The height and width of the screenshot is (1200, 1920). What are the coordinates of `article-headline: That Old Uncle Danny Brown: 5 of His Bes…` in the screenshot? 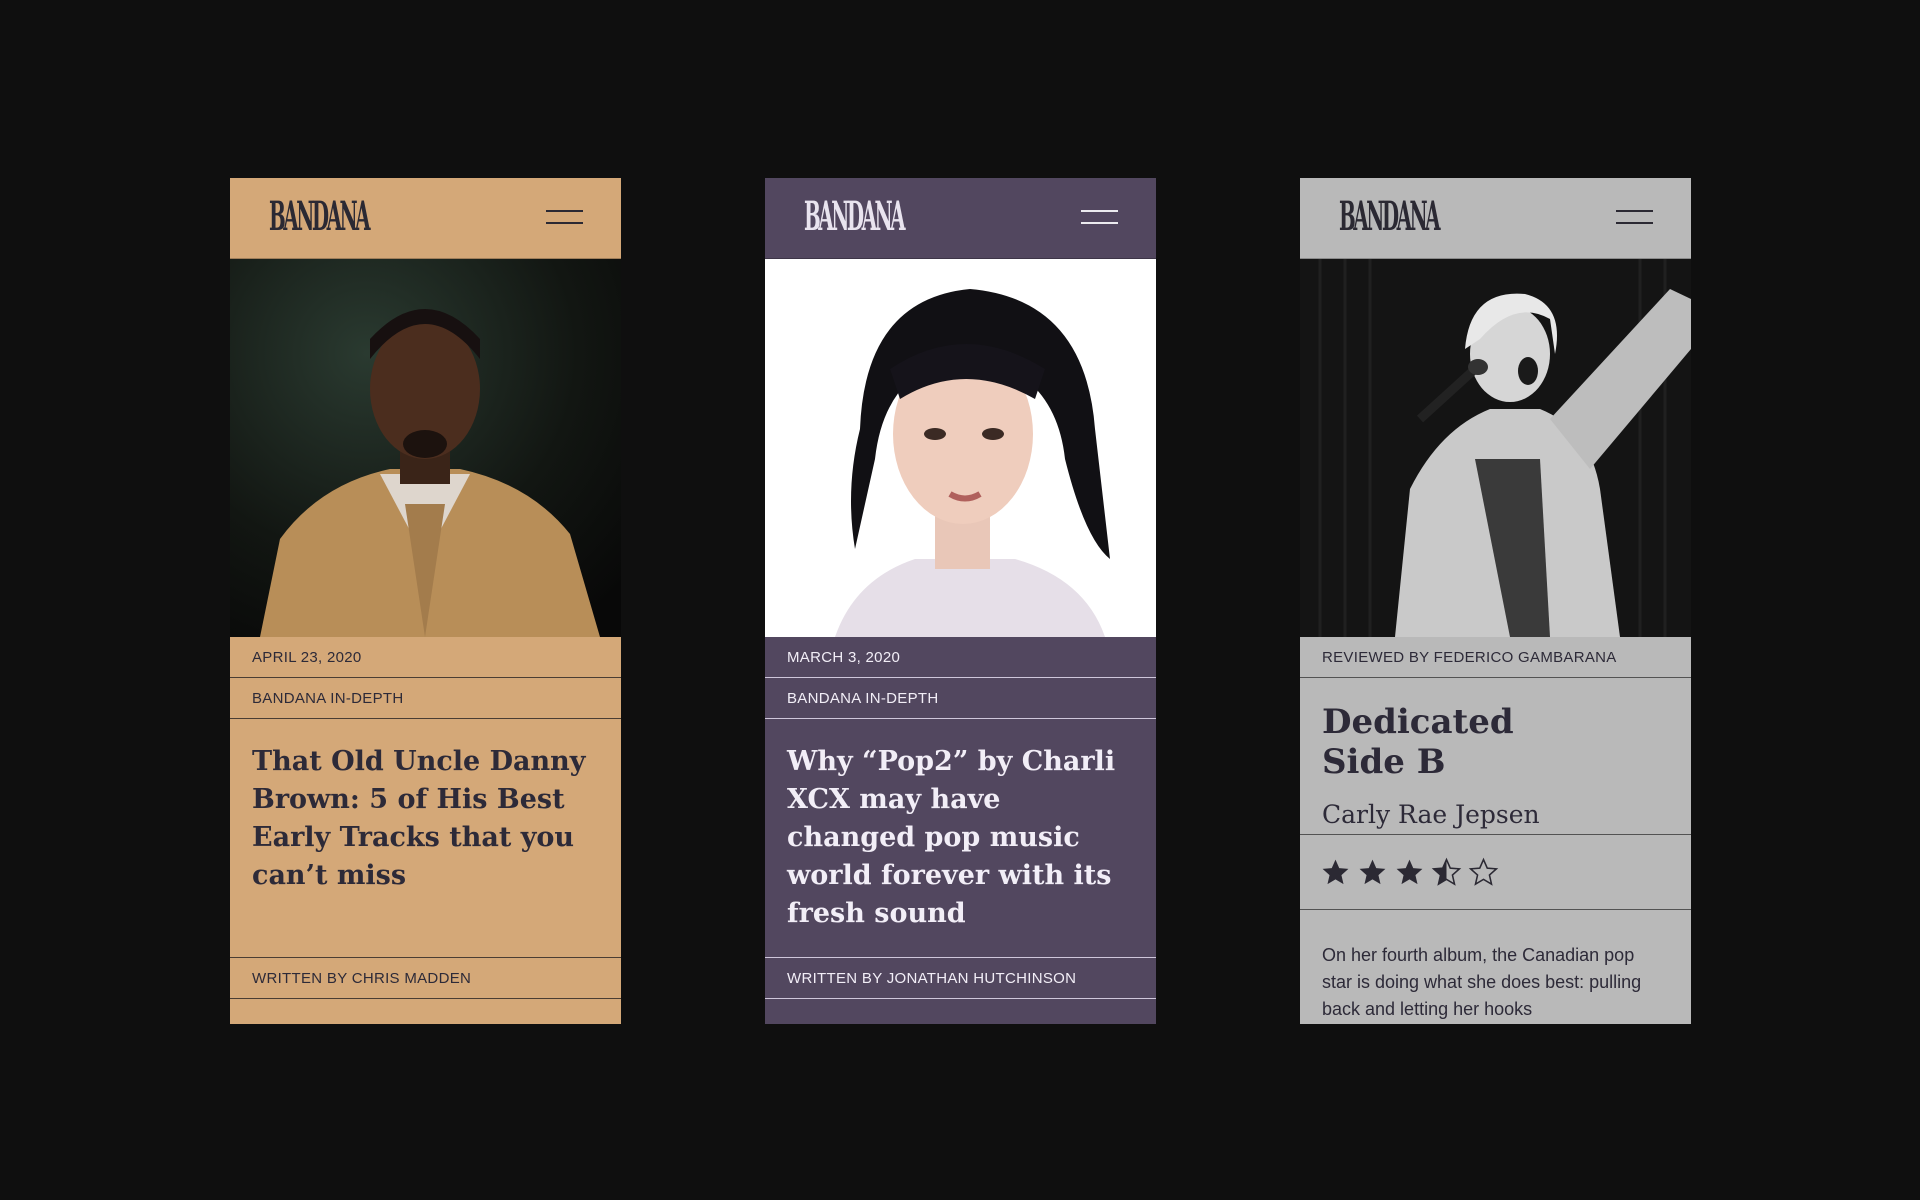 It's located at (425, 838).